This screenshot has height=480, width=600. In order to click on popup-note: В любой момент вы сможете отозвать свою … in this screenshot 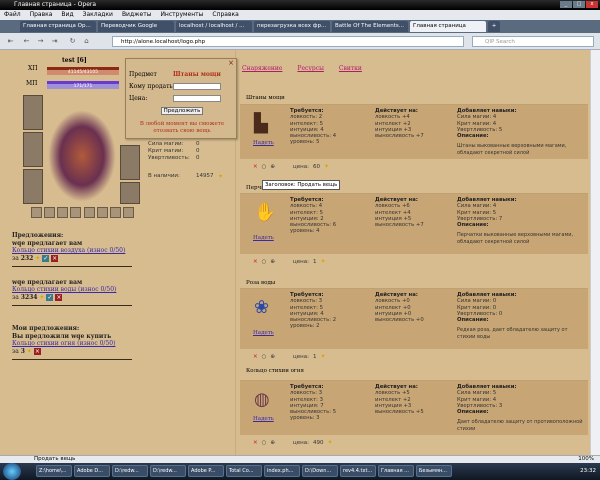, I will do `click(182, 127)`.